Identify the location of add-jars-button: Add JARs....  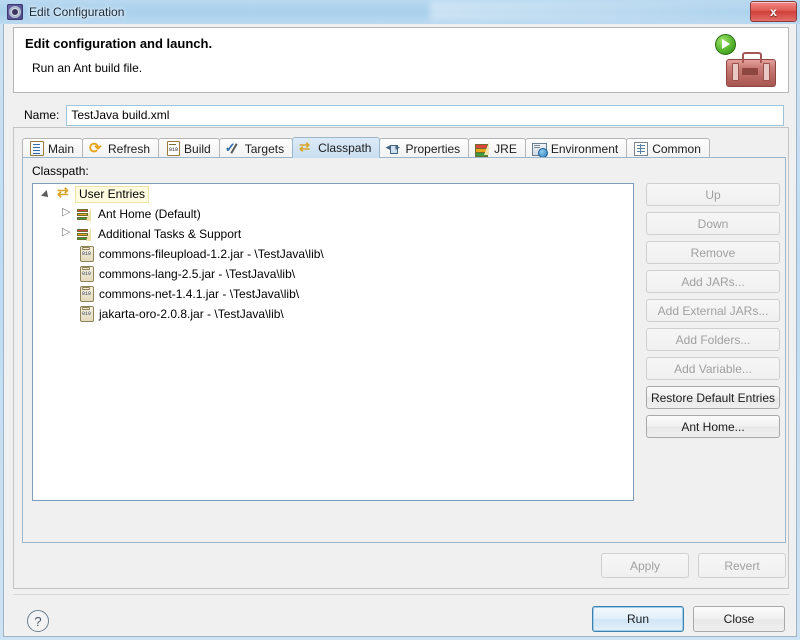
(713, 281).